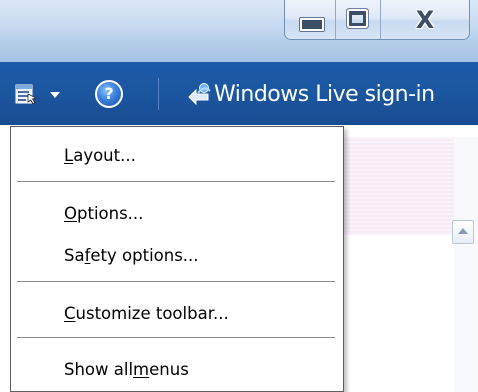 Image resolution: width=478 pixels, height=392 pixels. Describe the element at coordinates (399, 186) in the screenshot. I see `page-banner` at that location.